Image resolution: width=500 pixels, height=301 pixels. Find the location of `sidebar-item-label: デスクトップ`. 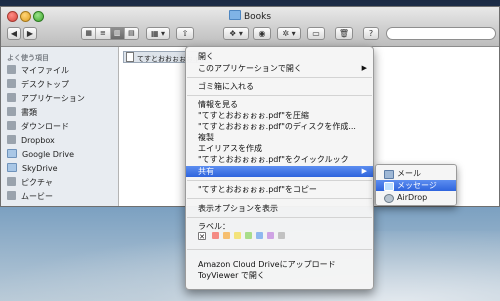

sidebar-item-label: デスクトップ is located at coordinates (45, 84).